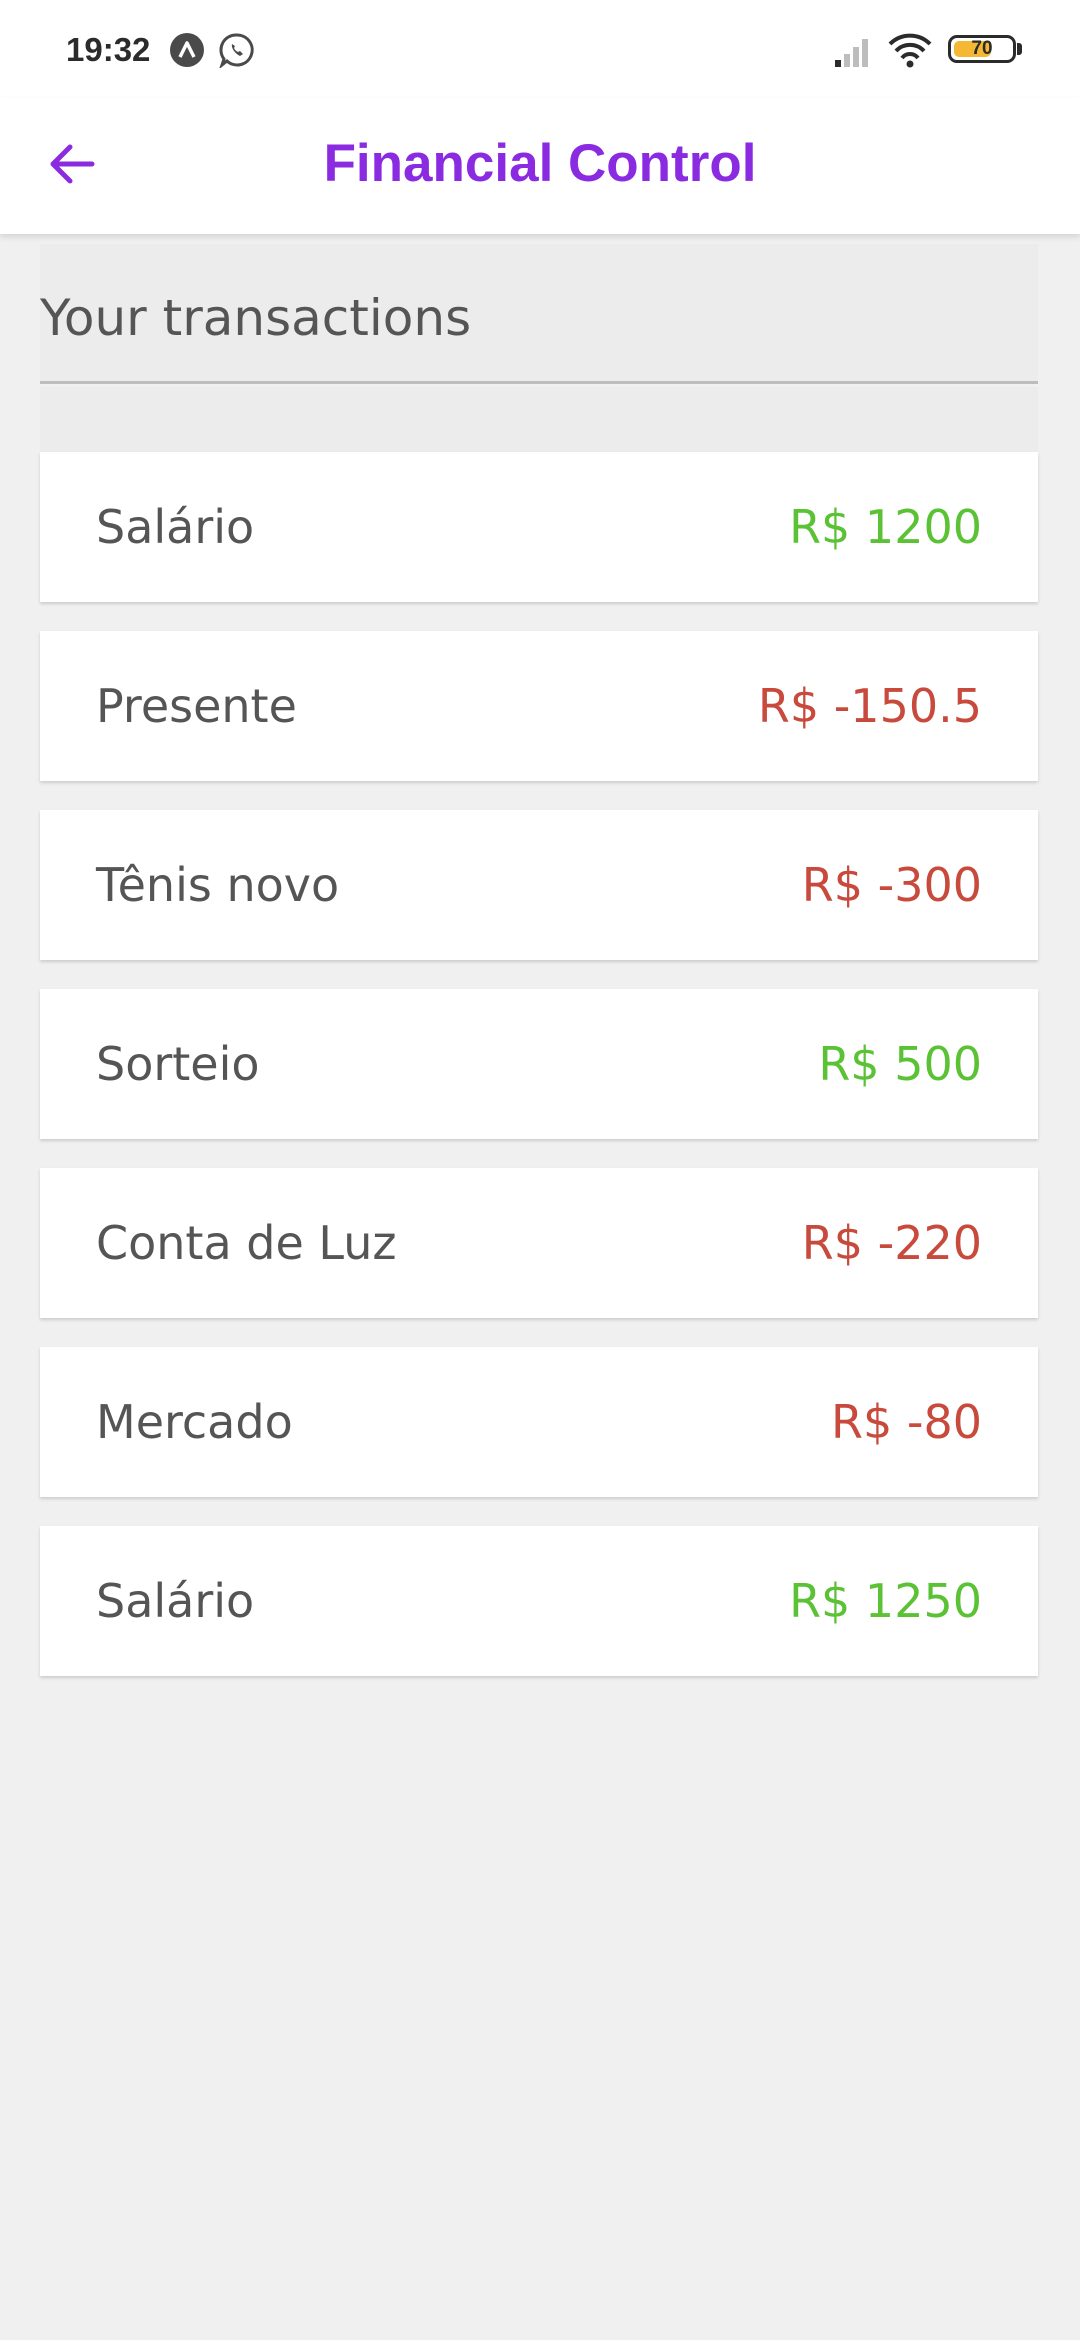 This screenshot has width=1080, height=2340. Describe the element at coordinates (885, 527) in the screenshot. I see `transaction-amount: R$ 1200` at that location.